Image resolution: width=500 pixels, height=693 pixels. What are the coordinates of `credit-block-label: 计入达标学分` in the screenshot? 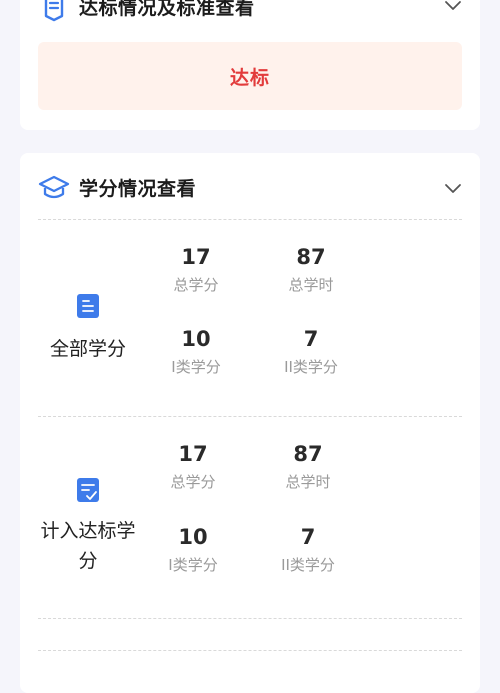 It's located at (88, 546).